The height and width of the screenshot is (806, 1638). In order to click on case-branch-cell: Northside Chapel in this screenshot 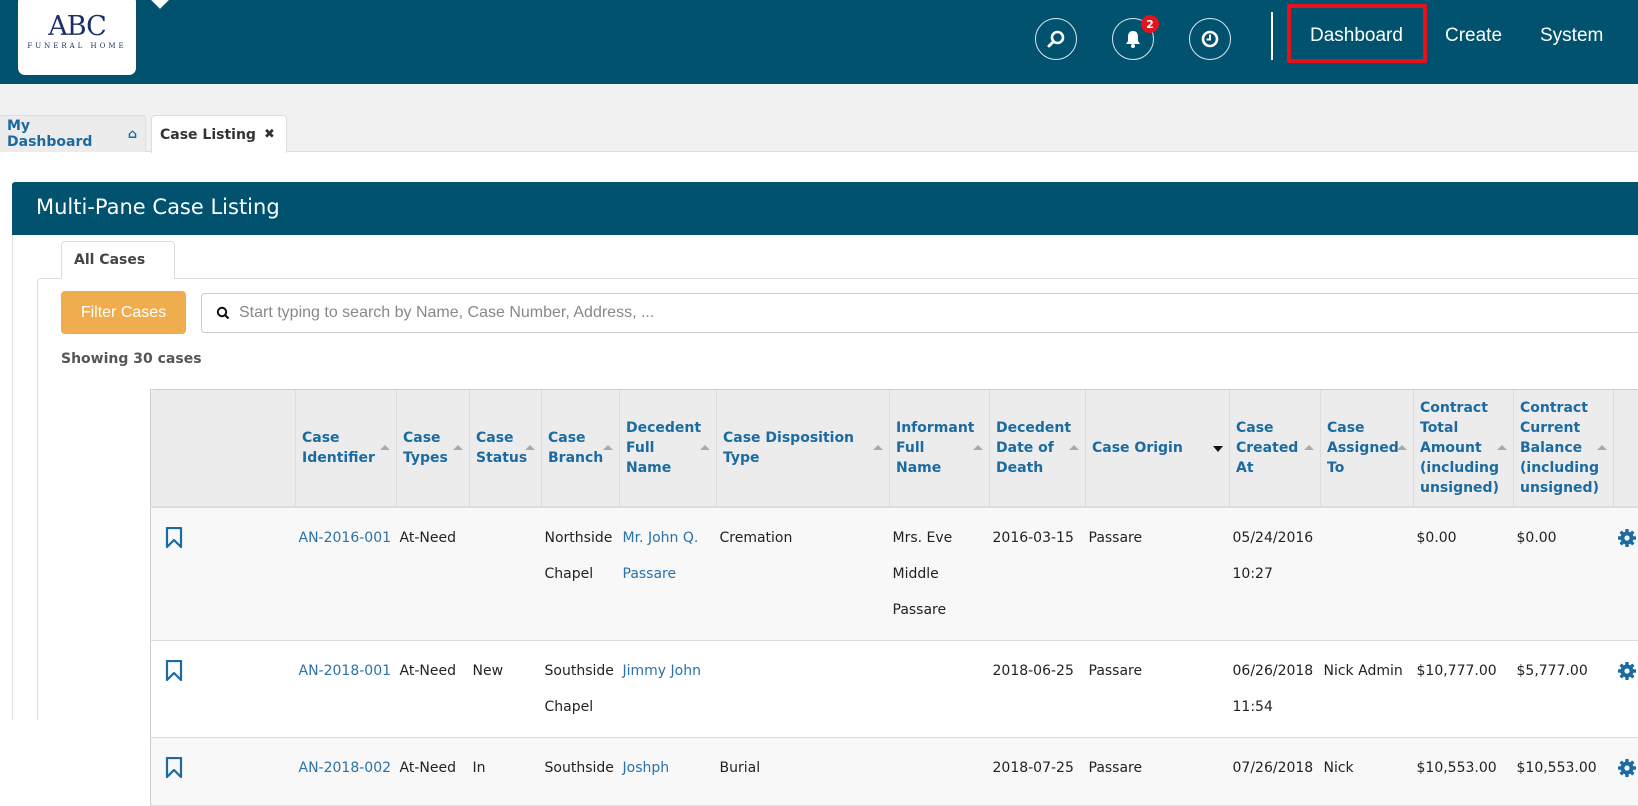, I will do `click(581, 574)`.